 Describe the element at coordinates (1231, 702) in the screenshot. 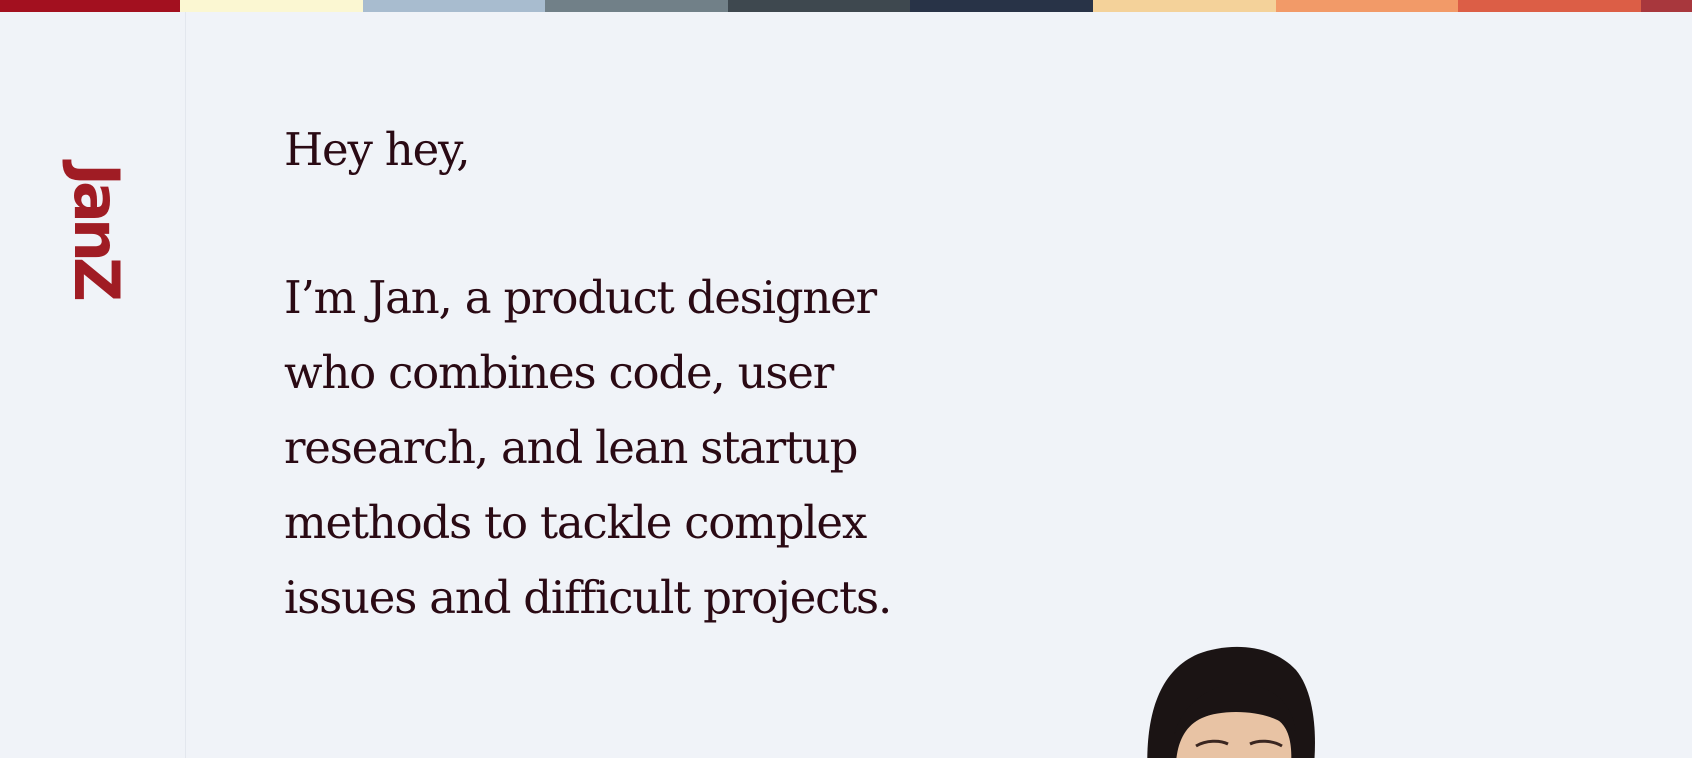

I see `person-photo-icon` at that location.